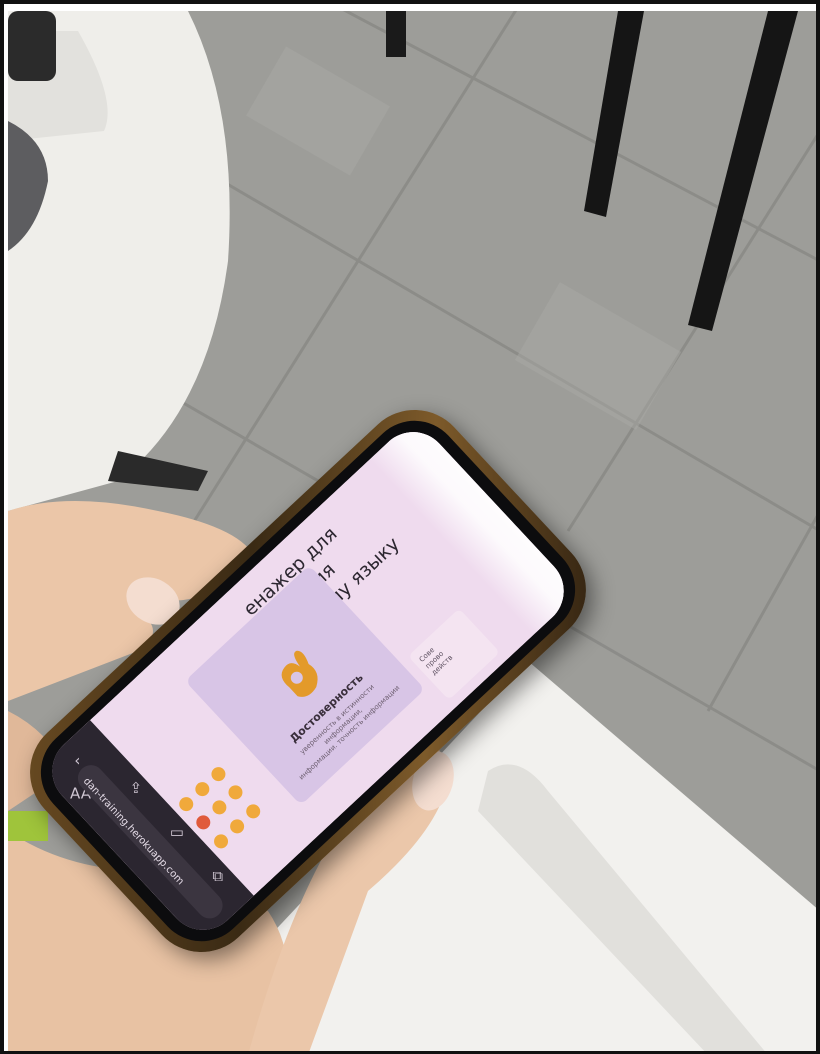  I want to click on share-icon: ⇪, so click(136, 788).